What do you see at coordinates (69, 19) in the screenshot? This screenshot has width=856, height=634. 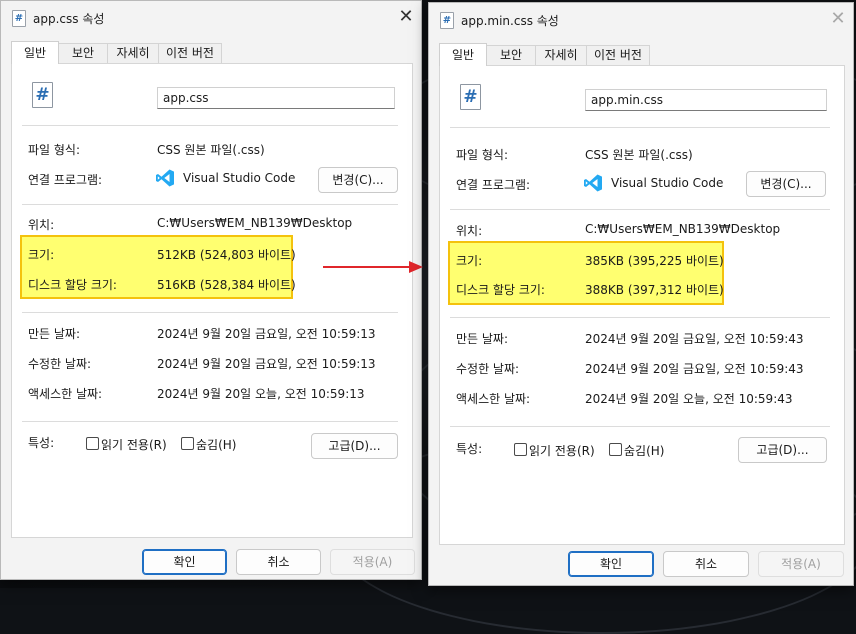 I see `window-title: app.css 속성` at bounding box center [69, 19].